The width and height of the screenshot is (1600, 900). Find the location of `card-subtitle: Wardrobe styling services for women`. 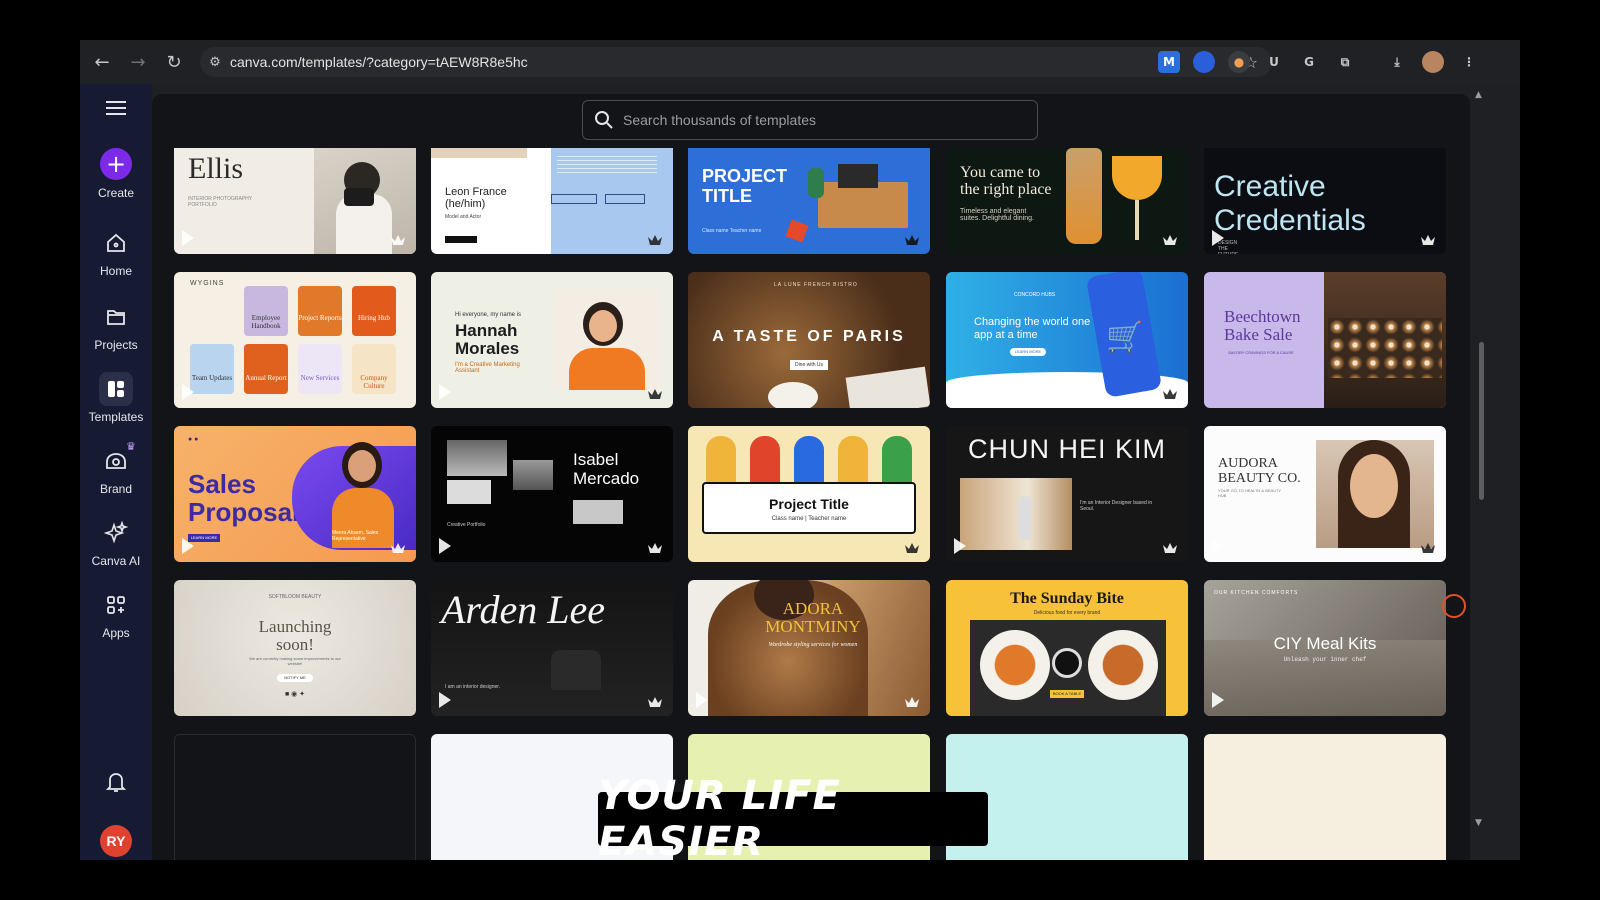

card-subtitle: Wardrobe styling services for women is located at coordinates (813, 645).